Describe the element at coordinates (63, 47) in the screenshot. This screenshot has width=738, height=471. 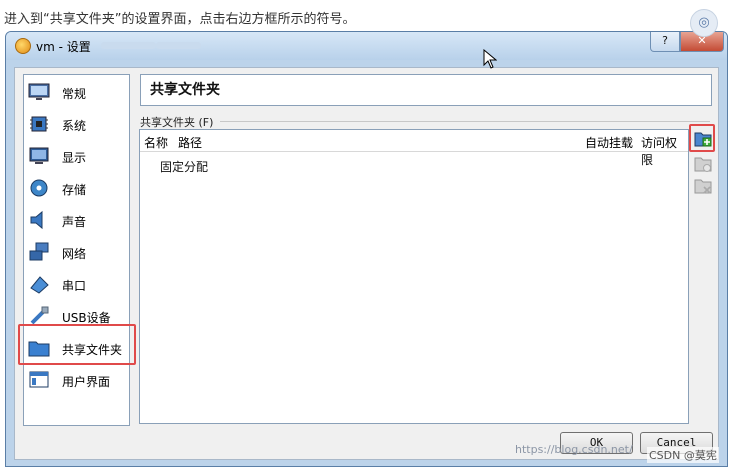
I see `window-title: vm - 设置` at that location.